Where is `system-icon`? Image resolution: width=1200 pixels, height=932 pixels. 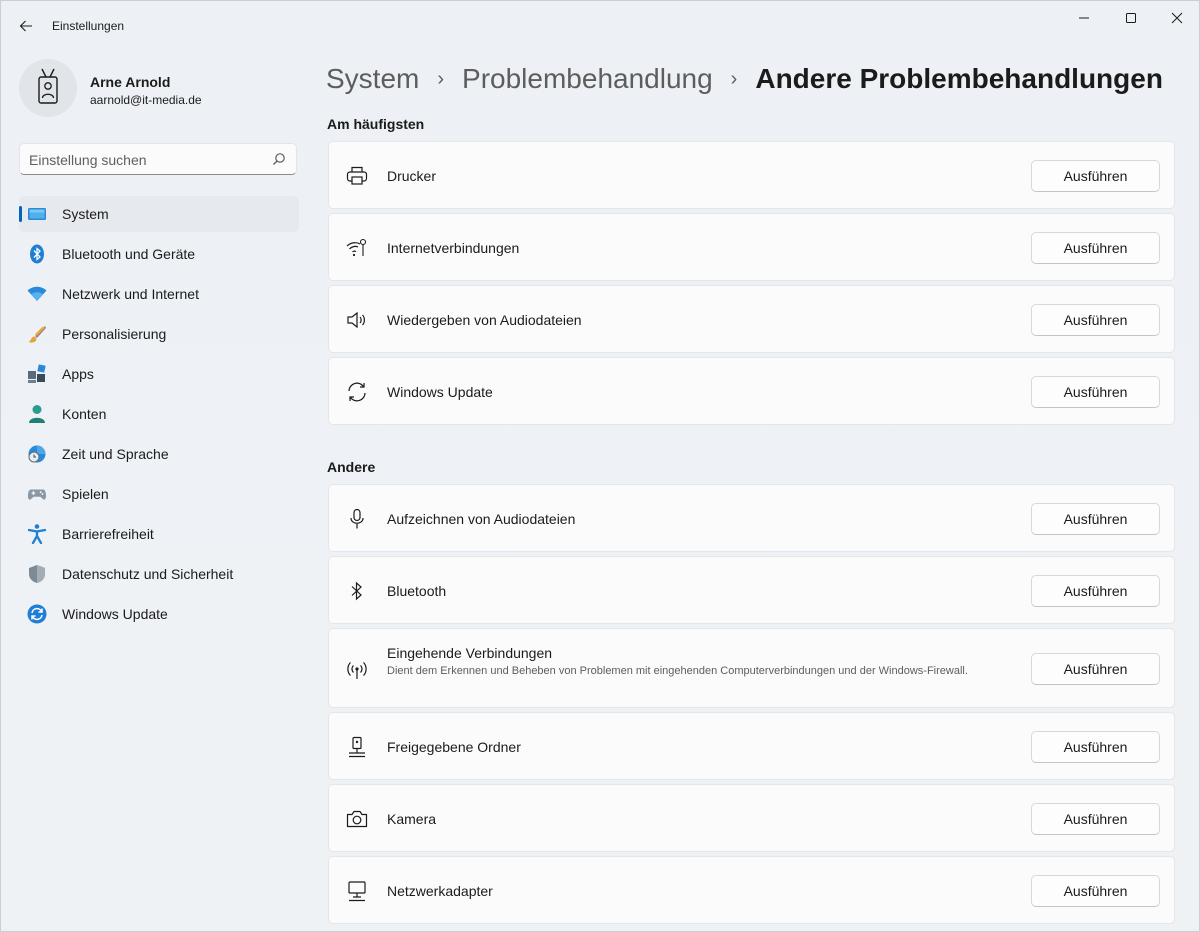 system-icon is located at coordinates (37, 214).